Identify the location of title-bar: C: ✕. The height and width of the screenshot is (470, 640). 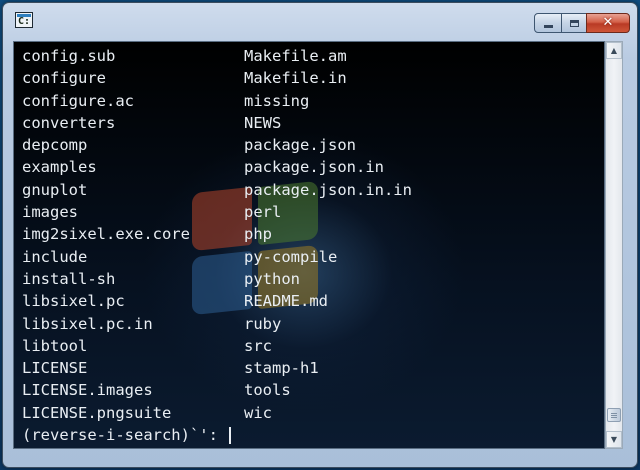
(320, 21).